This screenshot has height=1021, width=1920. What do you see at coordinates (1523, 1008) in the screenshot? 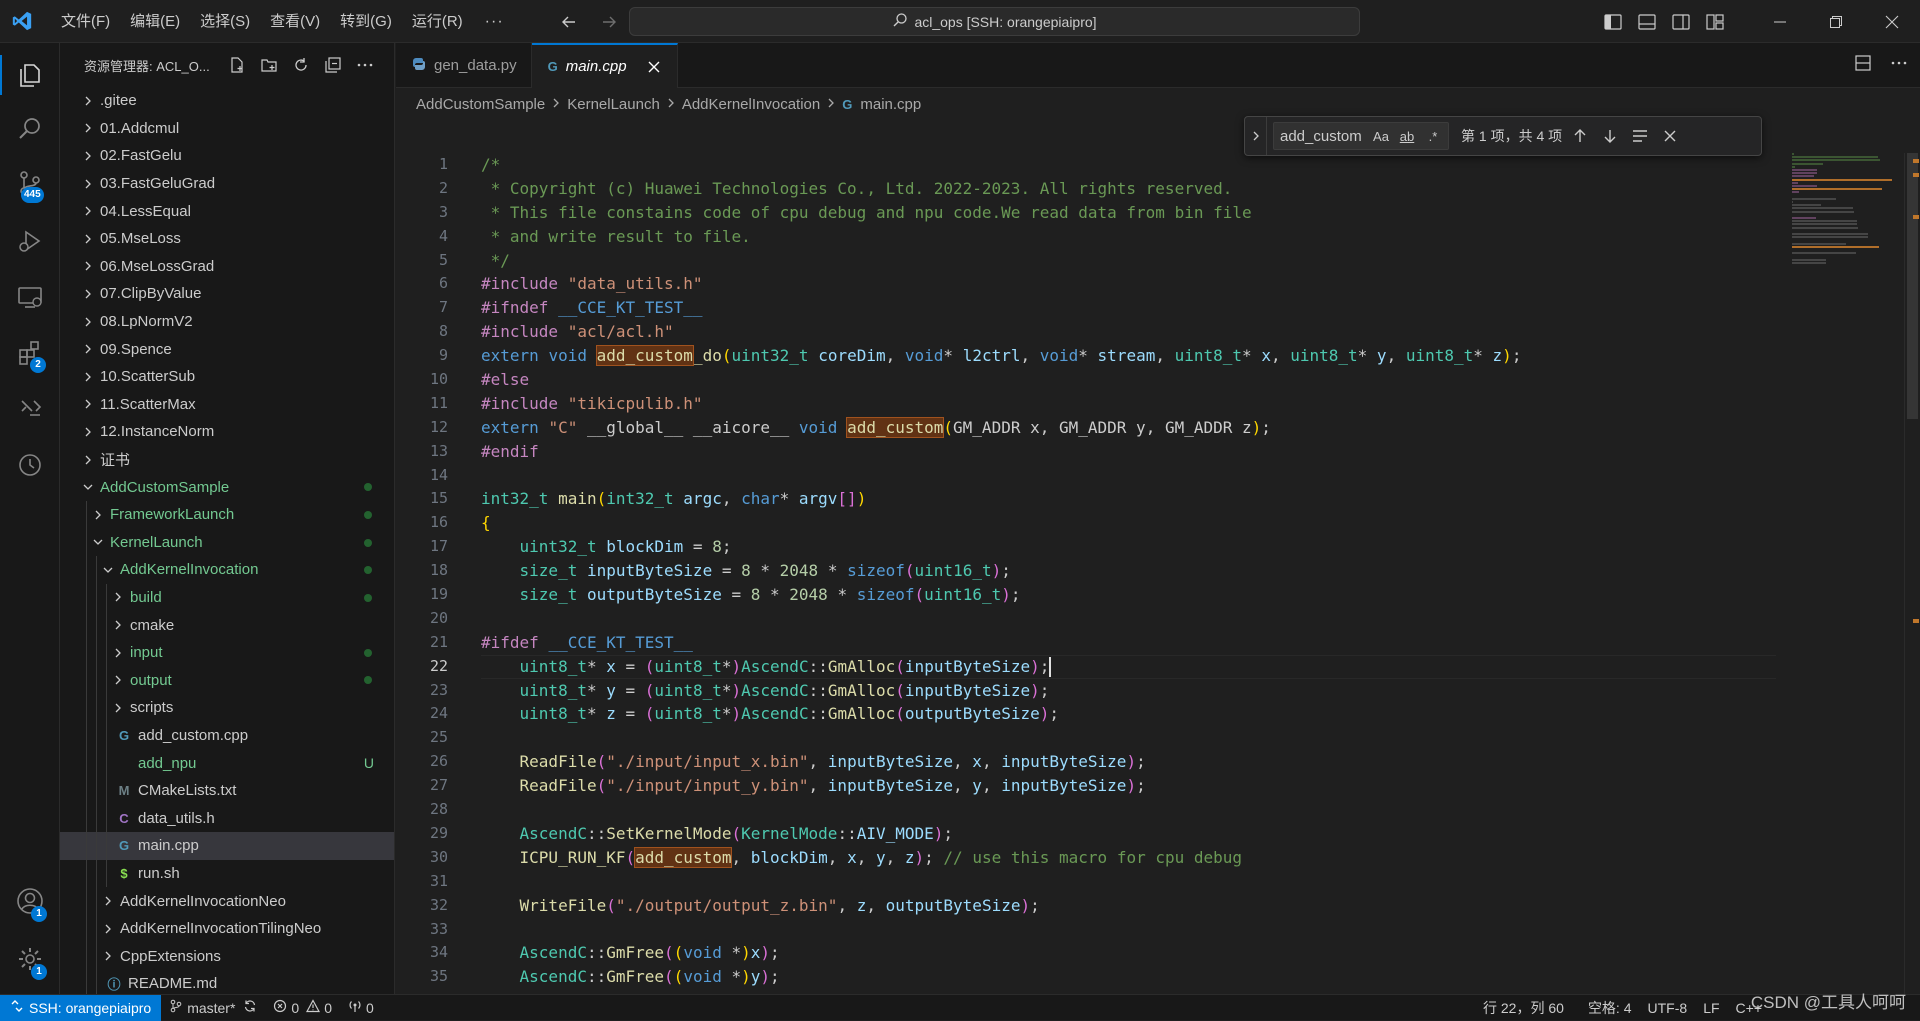
I see `cursor-position: 行 22，列 60` at bounding box center [1523, 1008].